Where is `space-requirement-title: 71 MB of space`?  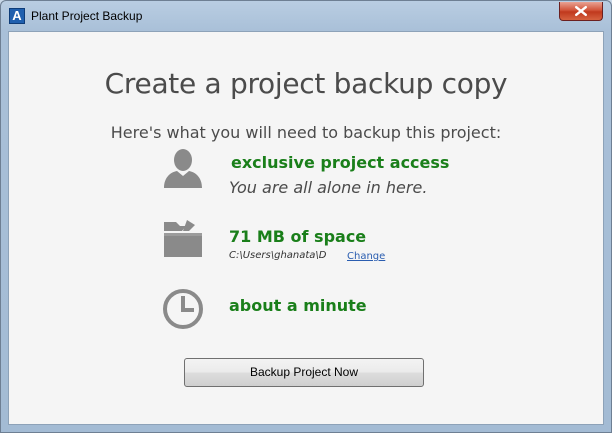
space-requirement-title: 71 MB of space is located at coordinates (298, 236).